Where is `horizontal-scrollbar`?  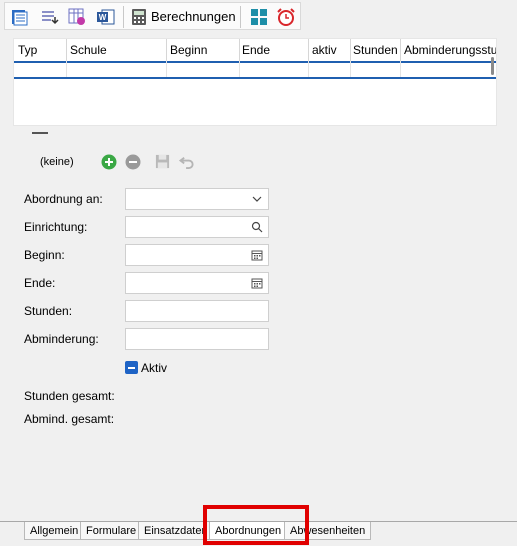
horizontal-scrollbar is located at coordinates (40, 133).